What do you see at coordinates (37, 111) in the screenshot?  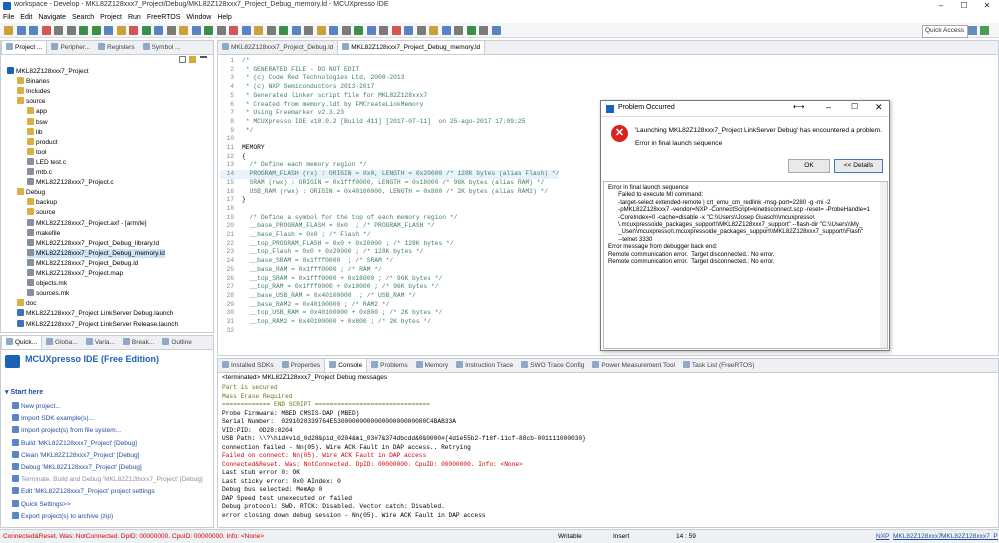 I see `tree-item: app` at bounding box center [37, 111].